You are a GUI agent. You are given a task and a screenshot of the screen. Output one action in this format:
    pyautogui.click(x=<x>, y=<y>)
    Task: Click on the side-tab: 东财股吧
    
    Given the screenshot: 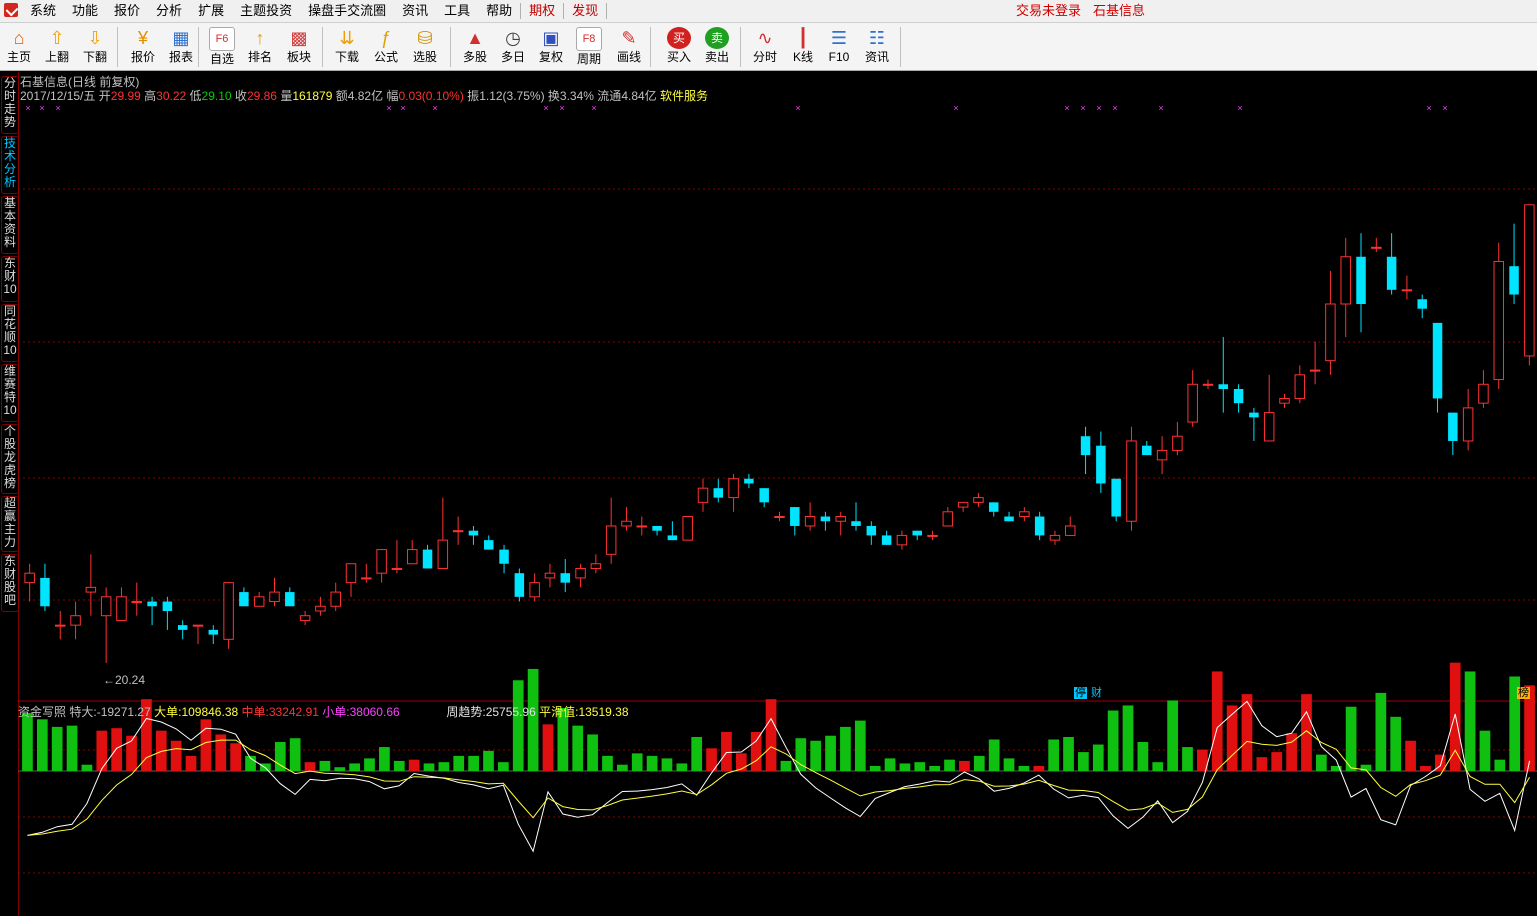 What is the action you would take?
    pyautogui.click(x=10, y=583)
    